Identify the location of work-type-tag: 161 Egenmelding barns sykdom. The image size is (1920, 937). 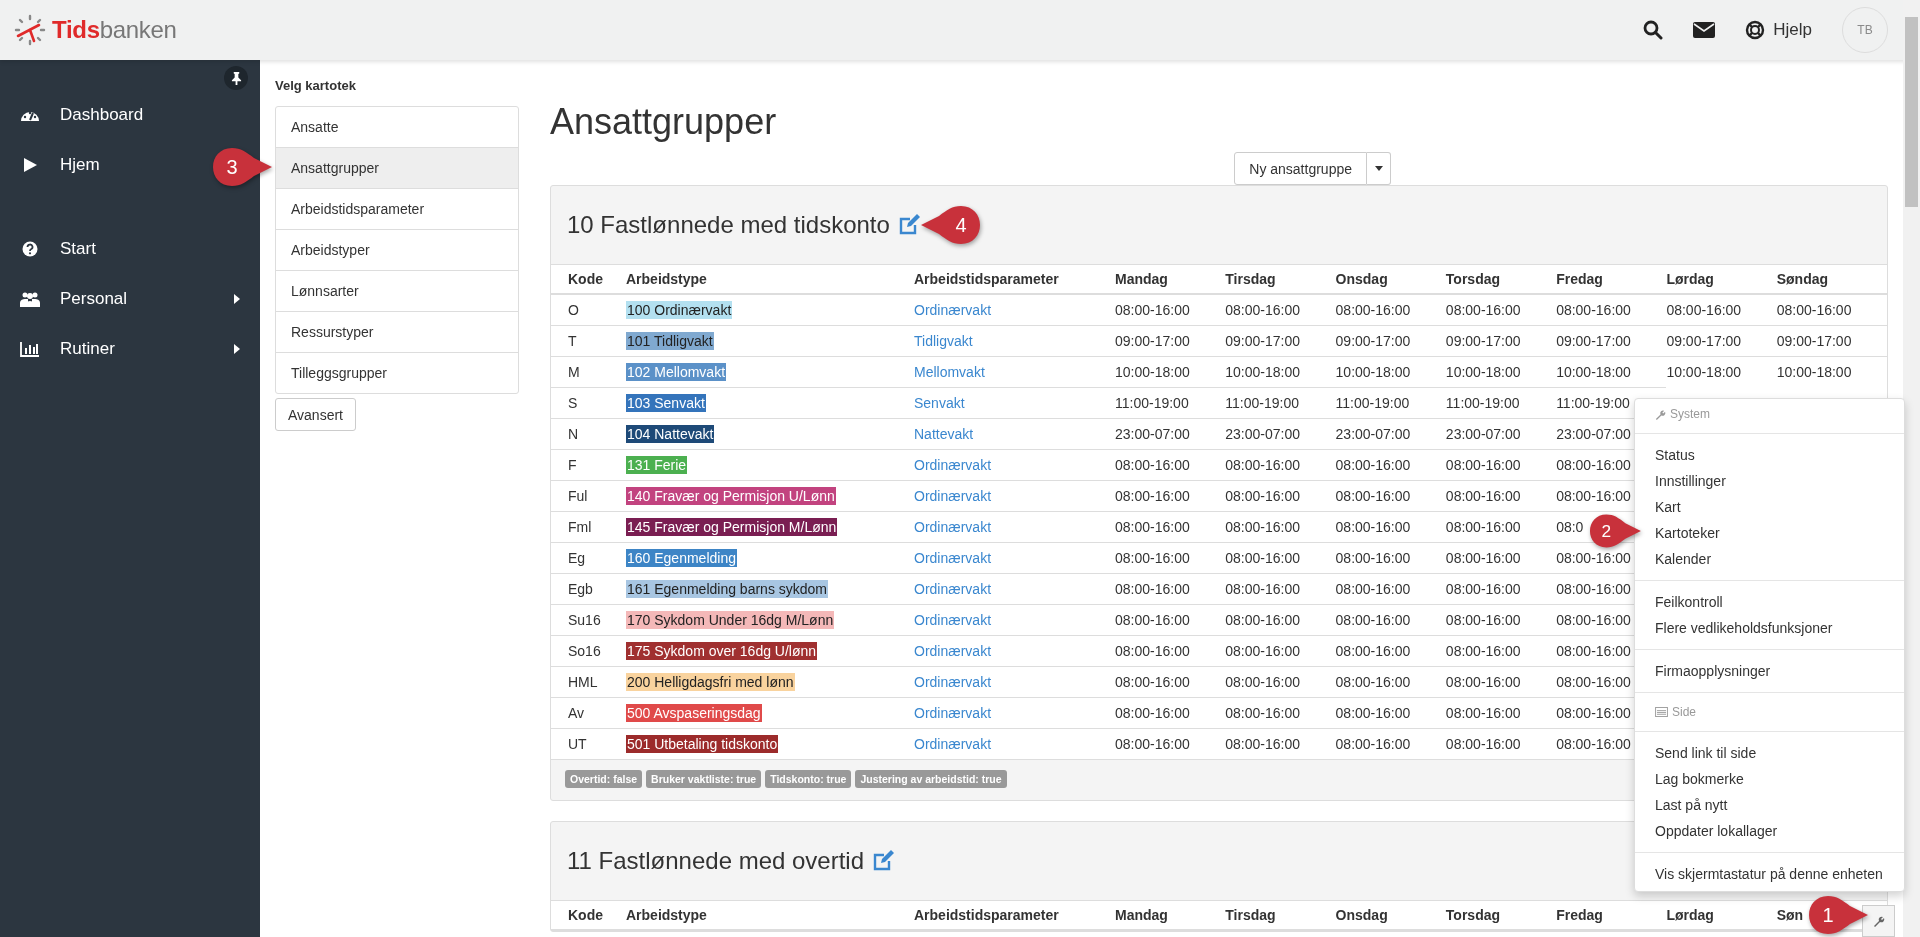
(727, 589).